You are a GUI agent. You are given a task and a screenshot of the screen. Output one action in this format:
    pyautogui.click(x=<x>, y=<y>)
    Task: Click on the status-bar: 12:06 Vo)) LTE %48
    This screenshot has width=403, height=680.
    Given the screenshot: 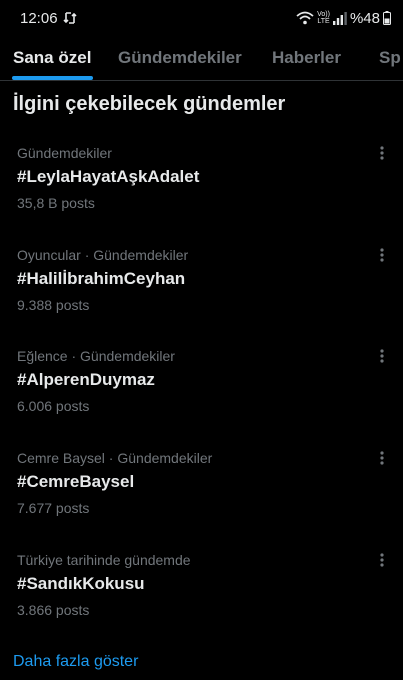 What is the action you would take?
    pyautogui.click(x=201, y=19)
    